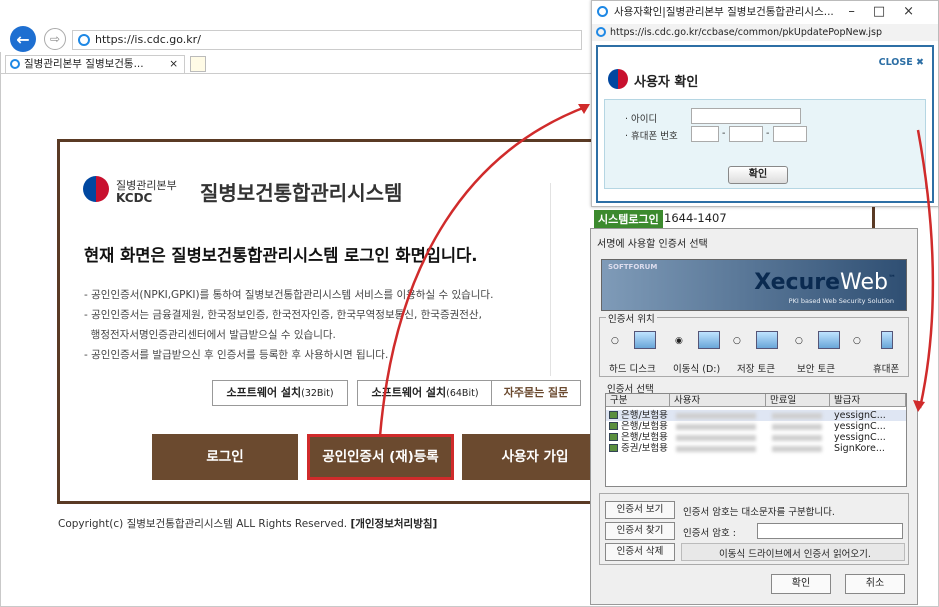 The height and width of the screenshot is (607, 939). What do you see at coordinates (225, 457) in the screenshot?
I see `login-button: 로그인` at bounding box center [225, 457].